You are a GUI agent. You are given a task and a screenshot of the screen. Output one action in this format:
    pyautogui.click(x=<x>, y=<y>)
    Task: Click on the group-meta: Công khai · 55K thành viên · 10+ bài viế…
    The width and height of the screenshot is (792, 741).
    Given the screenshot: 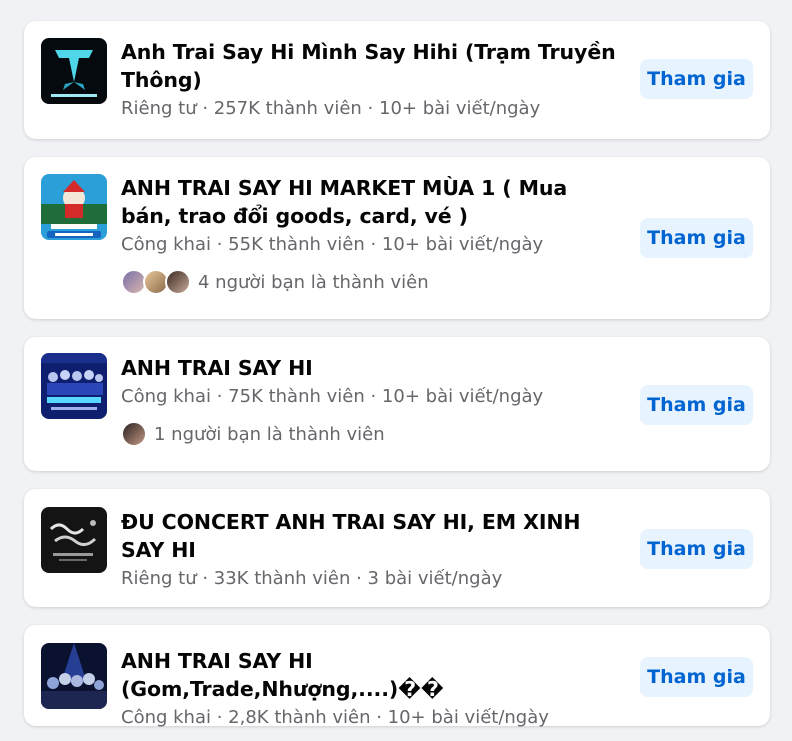 What is the action you would take?
    pyautogui.click(x=332, y=244)
    